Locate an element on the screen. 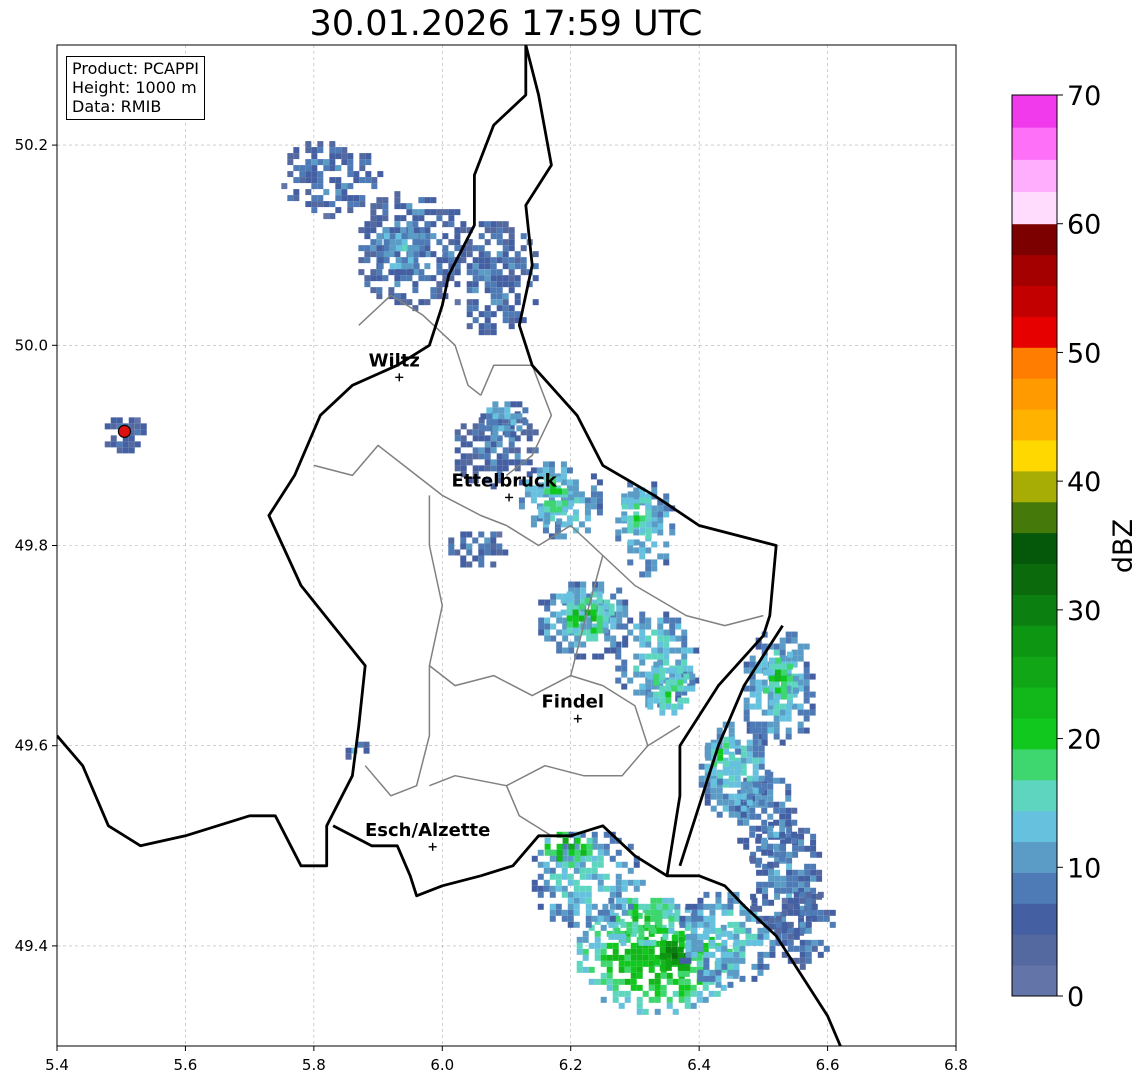  y-tick-label: 49.6 is located at coordinates (31, 746).